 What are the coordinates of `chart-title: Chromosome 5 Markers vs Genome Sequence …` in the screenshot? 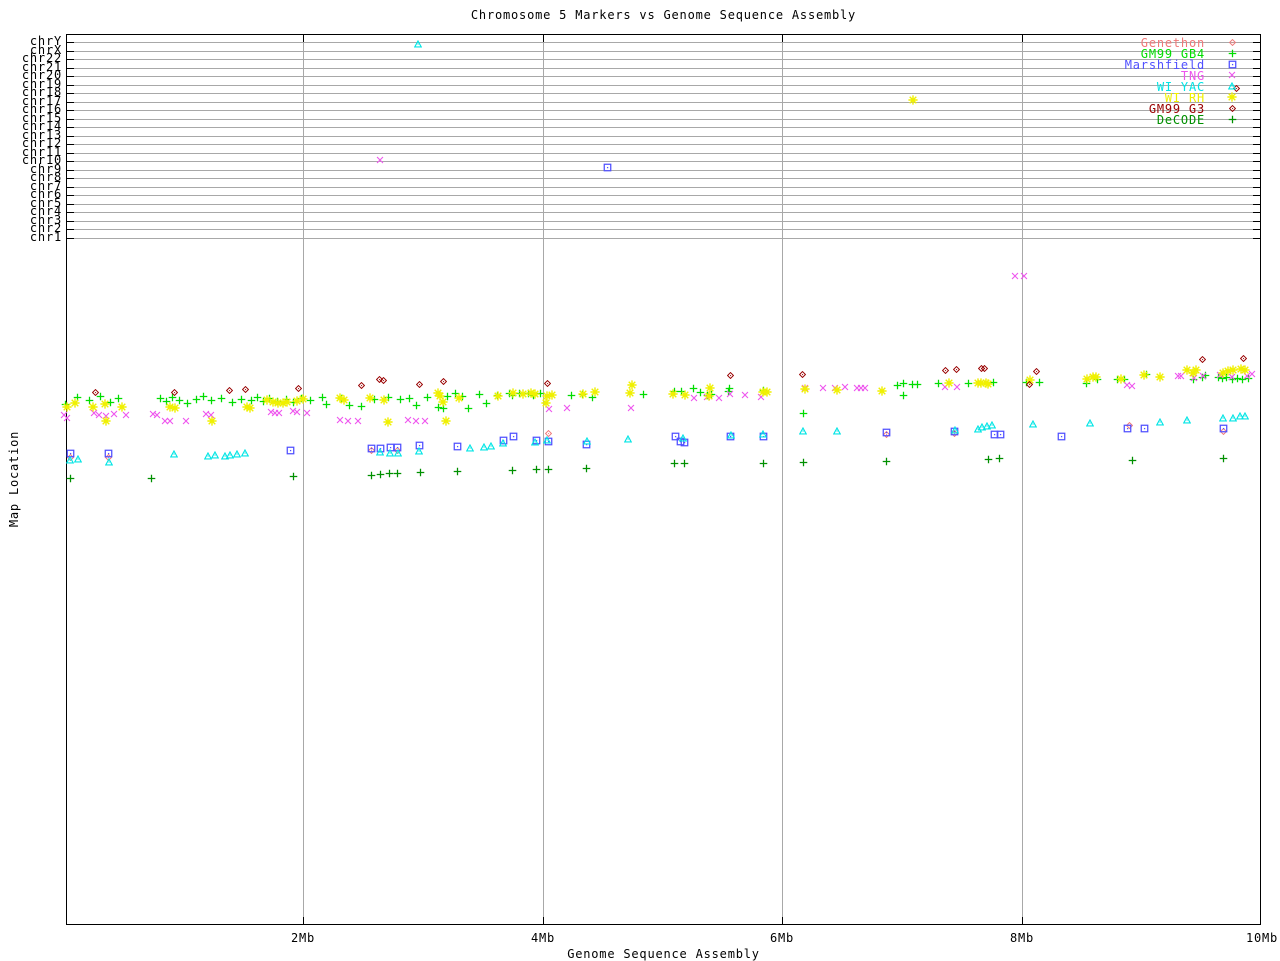 It's located at (663, 15).